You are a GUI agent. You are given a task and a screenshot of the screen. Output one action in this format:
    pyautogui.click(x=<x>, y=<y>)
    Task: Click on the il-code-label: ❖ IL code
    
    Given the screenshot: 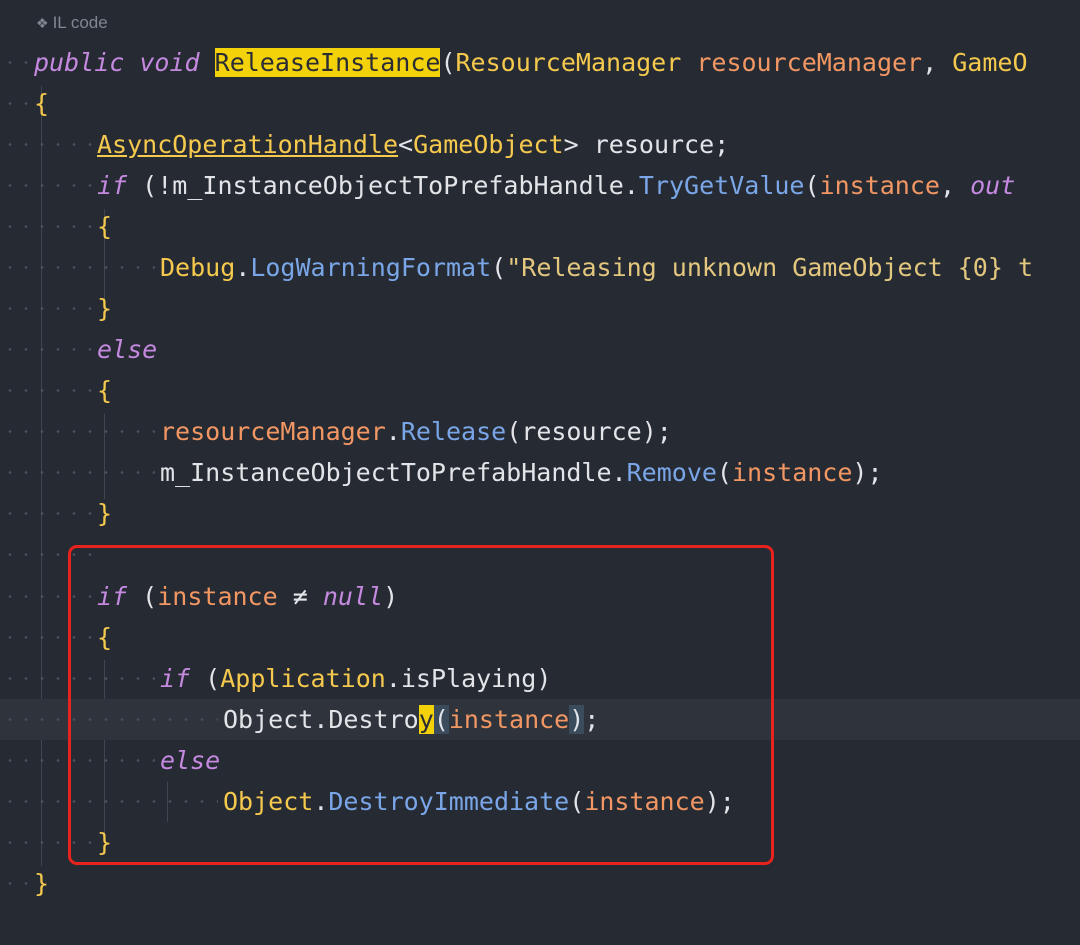 What is the action you would take?
    pyautogui.click(x=72, y=23)
    